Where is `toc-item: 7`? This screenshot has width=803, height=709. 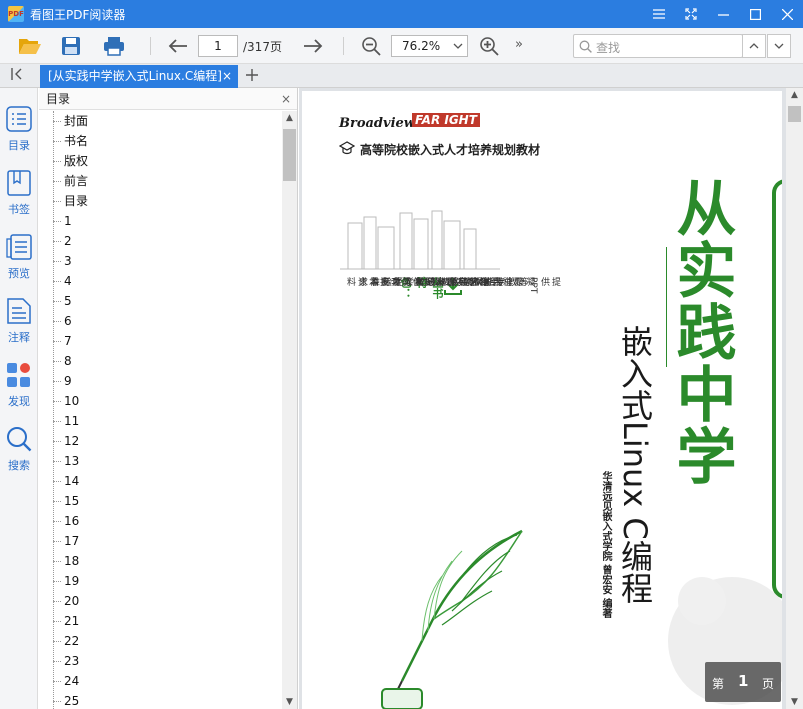
toc-item: 7 is located at coordinates (161, 341).